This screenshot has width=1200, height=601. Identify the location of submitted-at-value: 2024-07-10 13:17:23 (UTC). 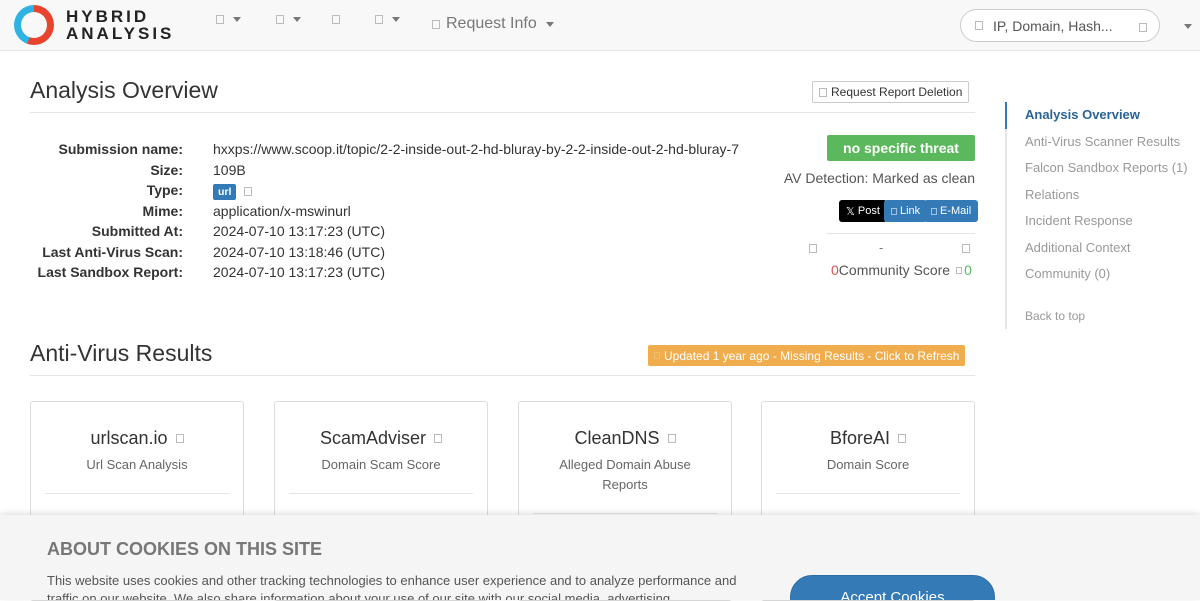
(299, 231).